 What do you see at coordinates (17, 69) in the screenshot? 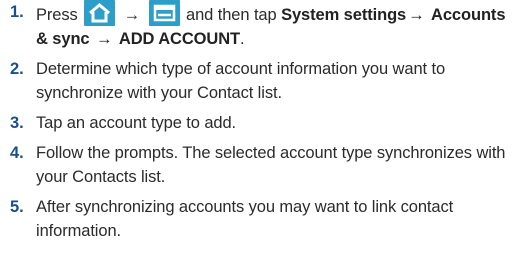
I see `step-number: 2.` at bounding box center [17, 69].